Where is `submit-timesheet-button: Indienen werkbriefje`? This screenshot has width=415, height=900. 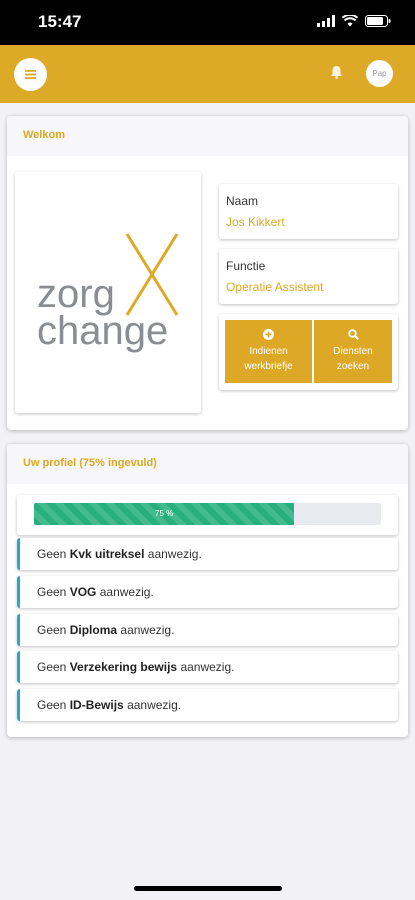 submit-timesheet-button: Indienen werkbriefje is located at coordinates (268, 351).